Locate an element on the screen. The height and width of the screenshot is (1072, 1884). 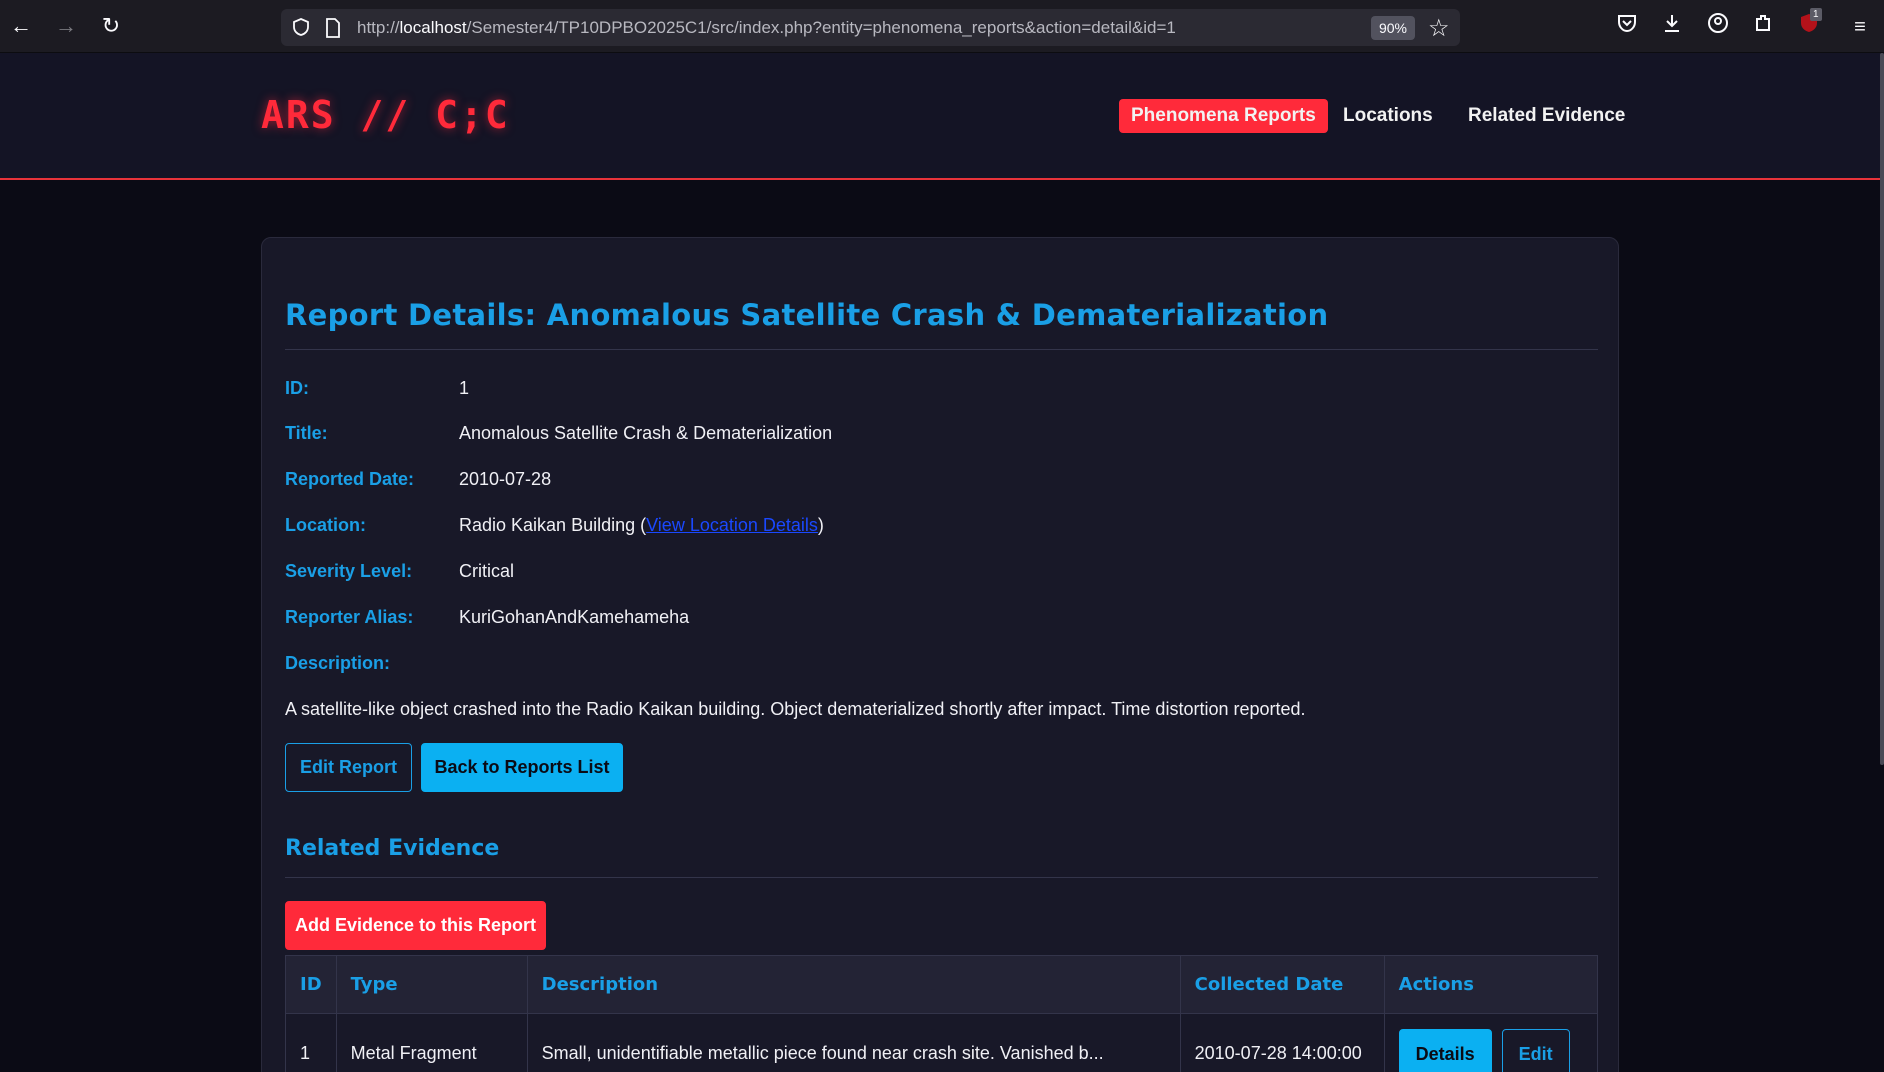
description-label: Description: is located at coordinates (338, 663).